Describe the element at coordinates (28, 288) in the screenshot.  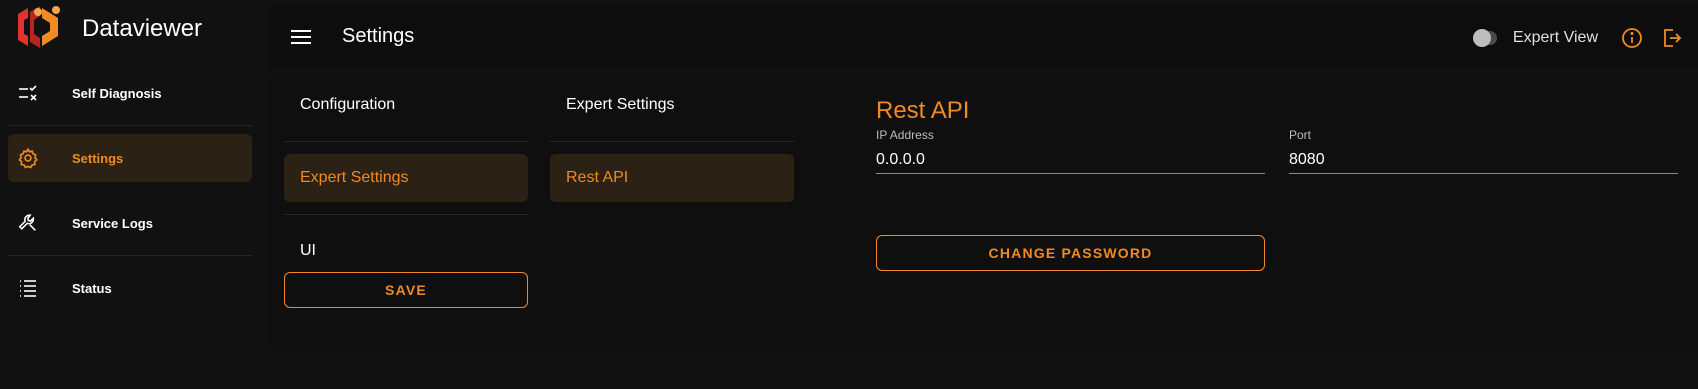
I see `list-icon` at that location.